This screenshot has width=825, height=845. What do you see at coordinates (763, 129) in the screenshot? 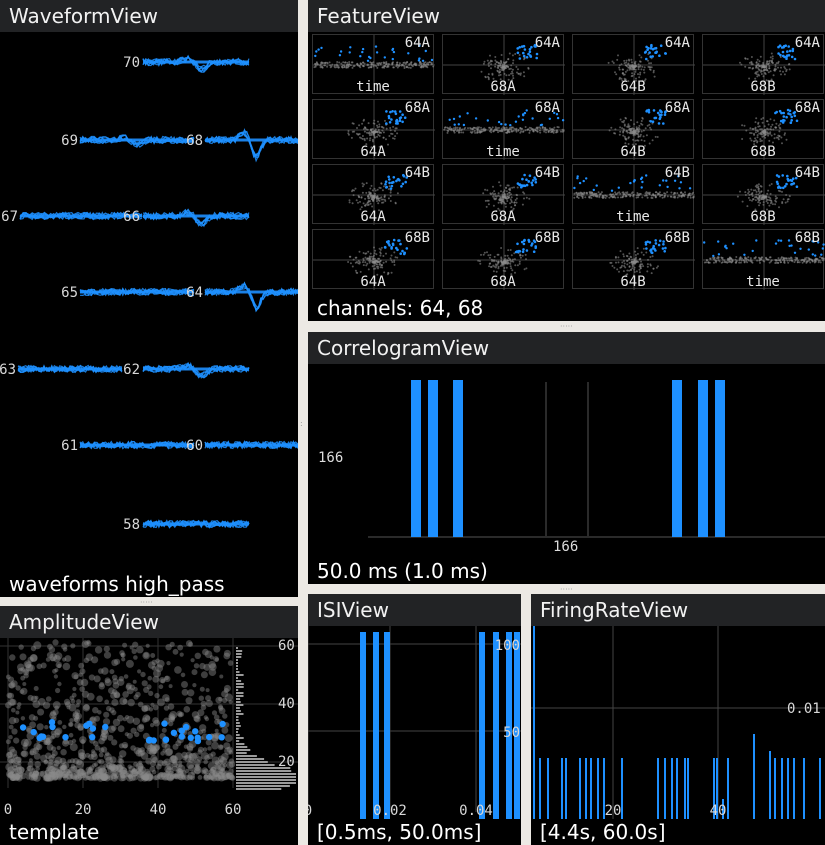
I see `feature-cell: 68A 68B` at bounding box center [763, 129].